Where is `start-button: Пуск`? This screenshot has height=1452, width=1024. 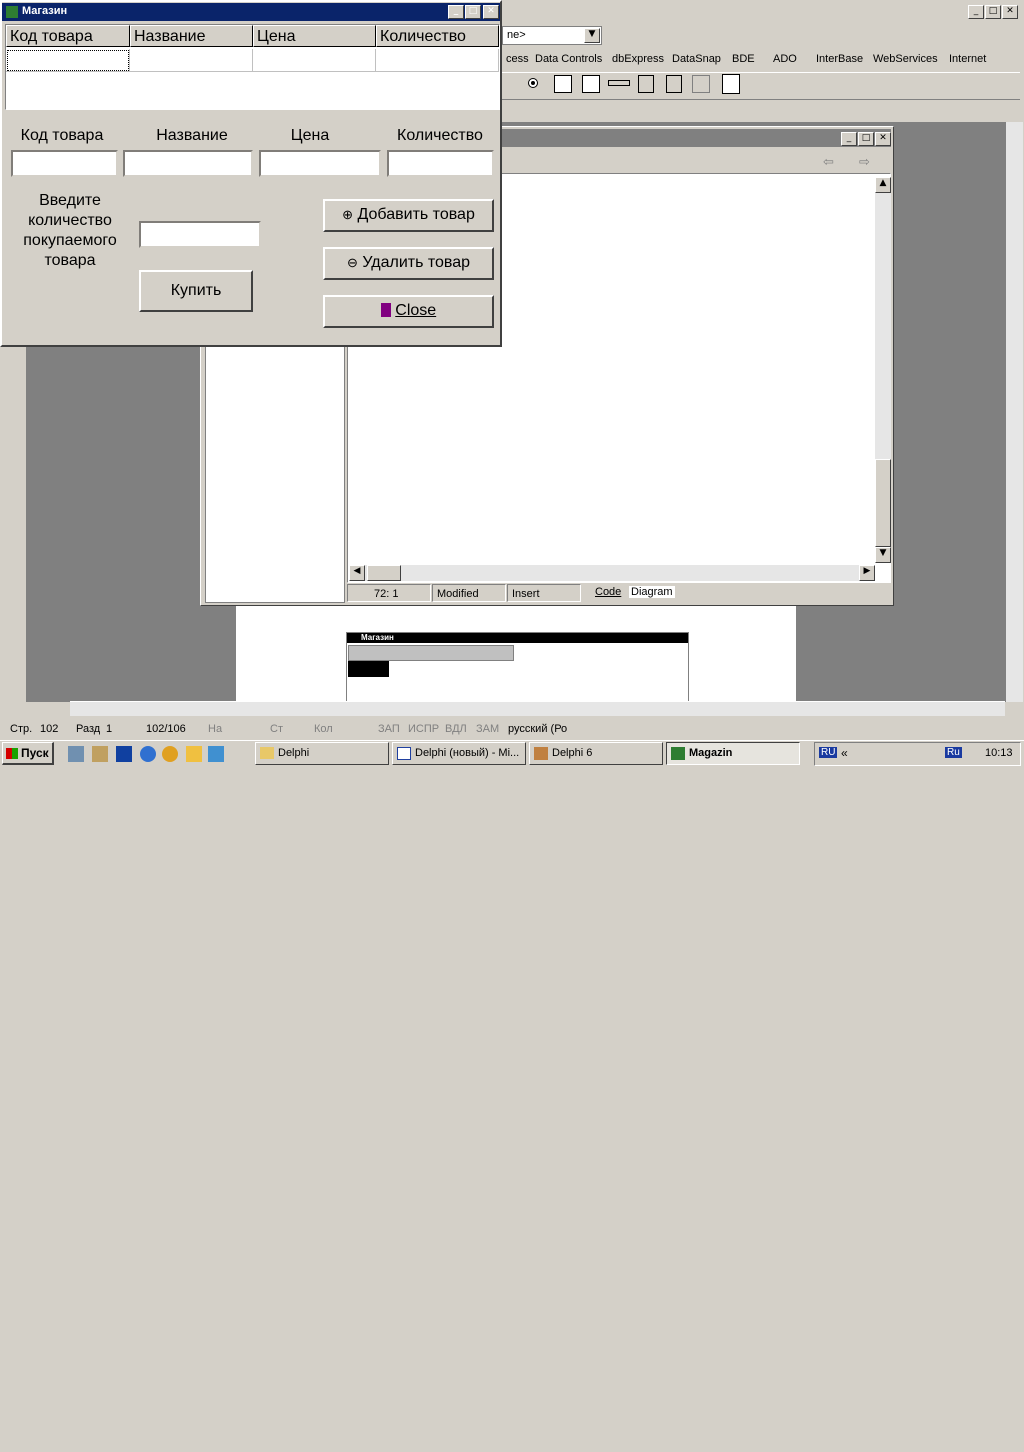
start-button: Пуск is located at coordinates (28, 753).